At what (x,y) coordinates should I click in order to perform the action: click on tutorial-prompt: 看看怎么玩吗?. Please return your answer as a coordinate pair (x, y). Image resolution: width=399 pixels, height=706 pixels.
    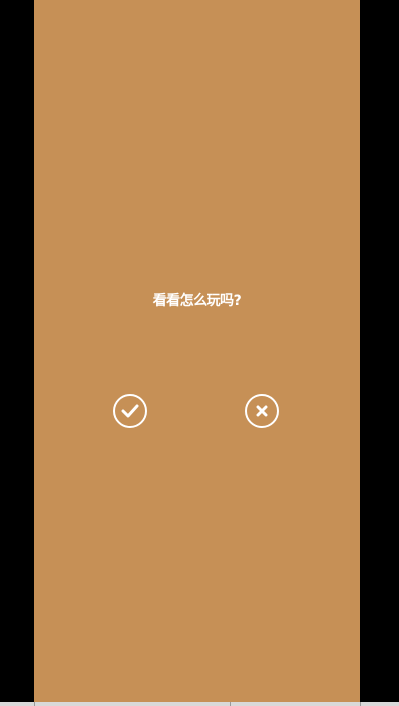
    Looking at the image, I should click on (197, 301).